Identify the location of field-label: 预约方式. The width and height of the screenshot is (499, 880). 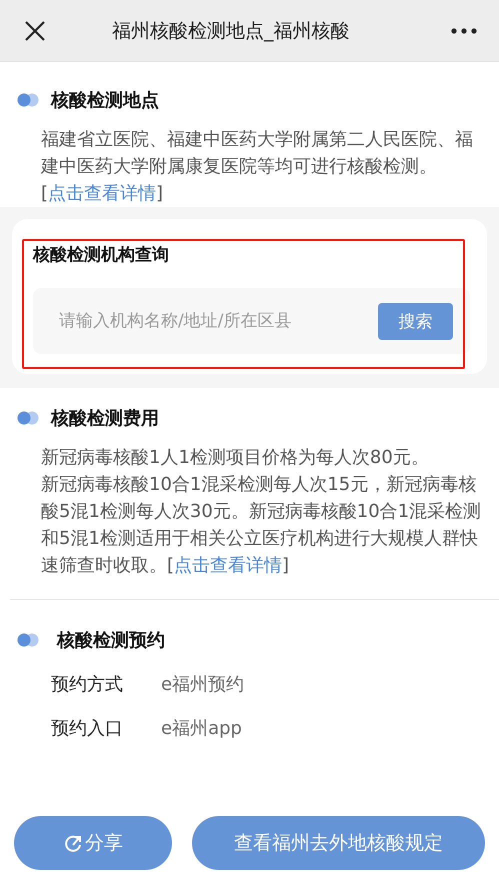
(87, 684).